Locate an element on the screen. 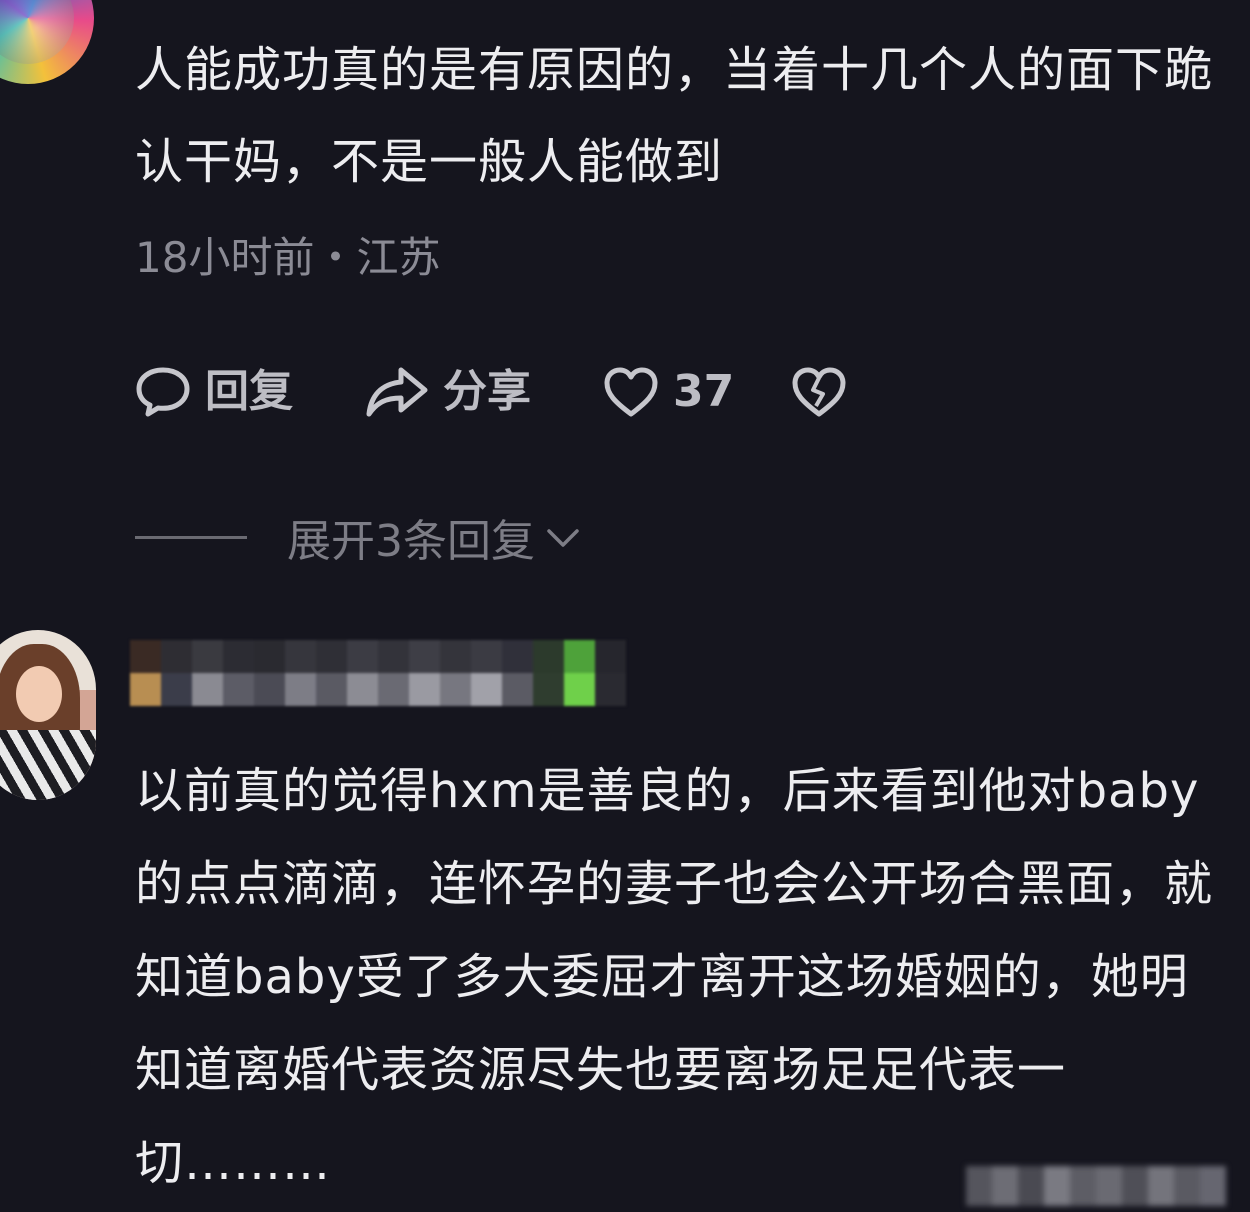 The width and height of the screenshot is (1250, 1212). reply-button: 回复 is located at coordinates (250, 392).